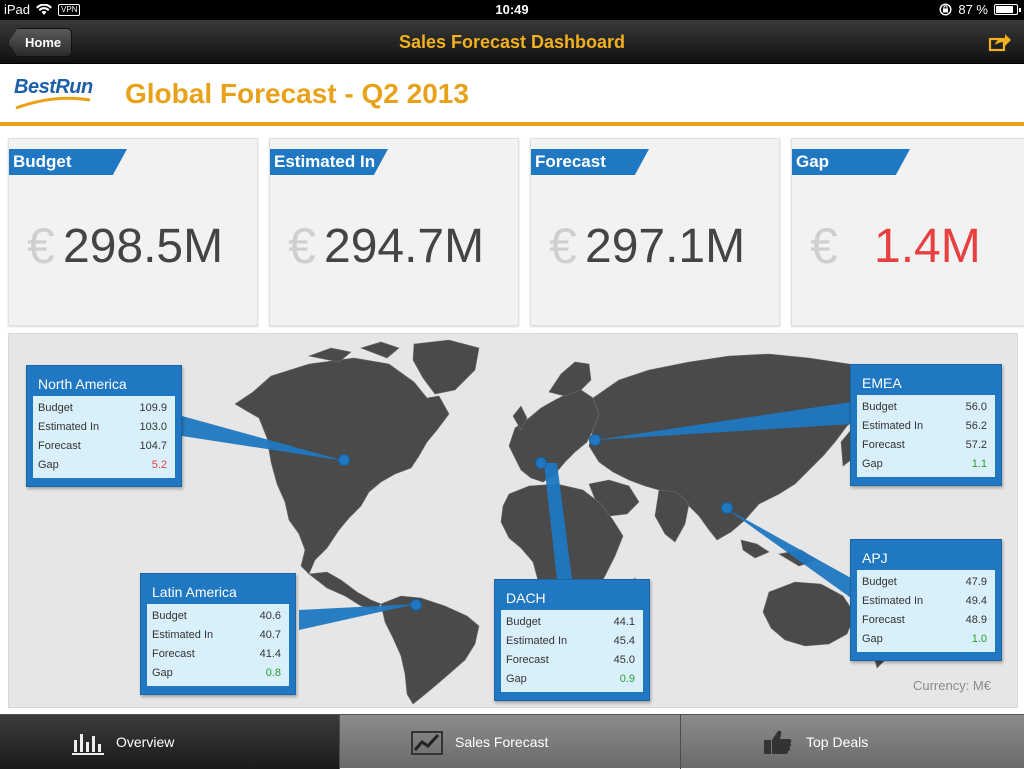  Describe the element at coordinates (951, 685) in the screenshot. I see `currency-note: Currency: M€` at that location.